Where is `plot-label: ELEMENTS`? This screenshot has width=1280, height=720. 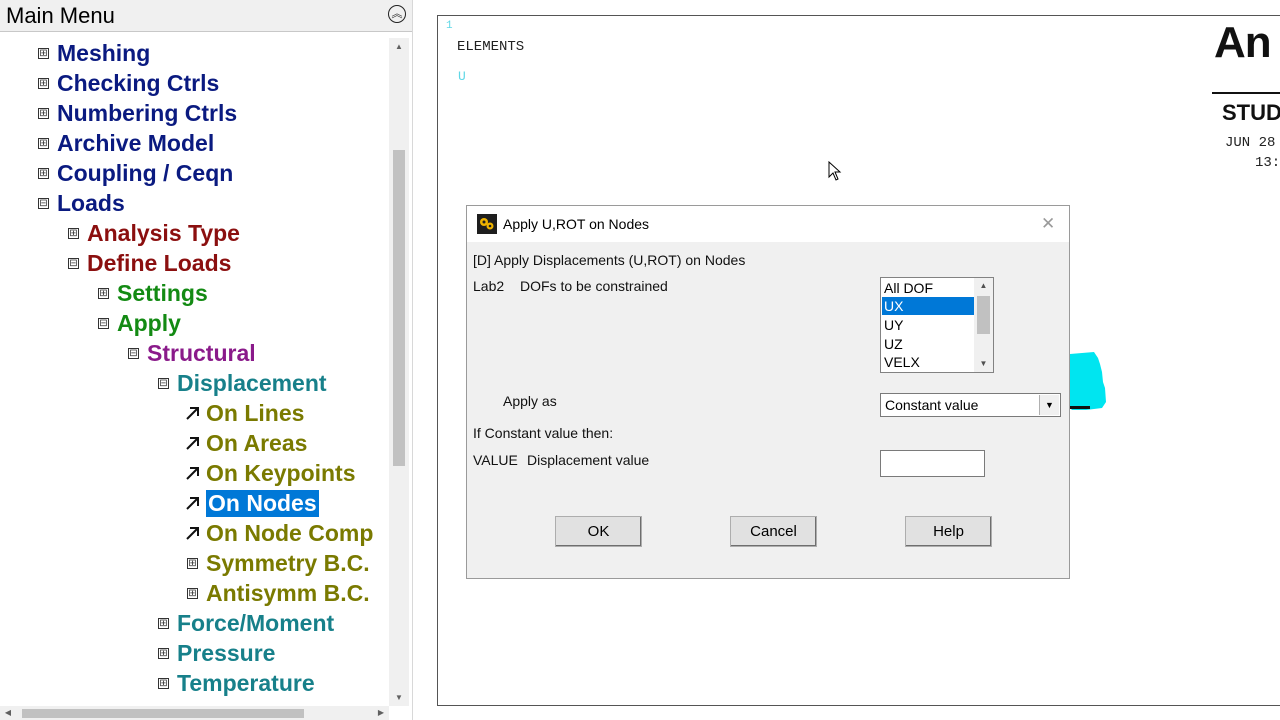 plot-label: ELEMENTS is located at coordinates (491, 47).